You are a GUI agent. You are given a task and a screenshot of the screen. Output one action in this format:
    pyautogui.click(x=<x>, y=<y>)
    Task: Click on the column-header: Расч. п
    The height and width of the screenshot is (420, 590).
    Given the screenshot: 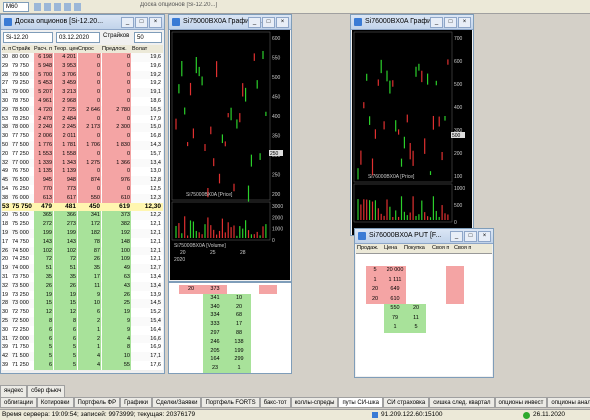 What is the action you would take?
    pyautogui.click(x=44, y=49)
    